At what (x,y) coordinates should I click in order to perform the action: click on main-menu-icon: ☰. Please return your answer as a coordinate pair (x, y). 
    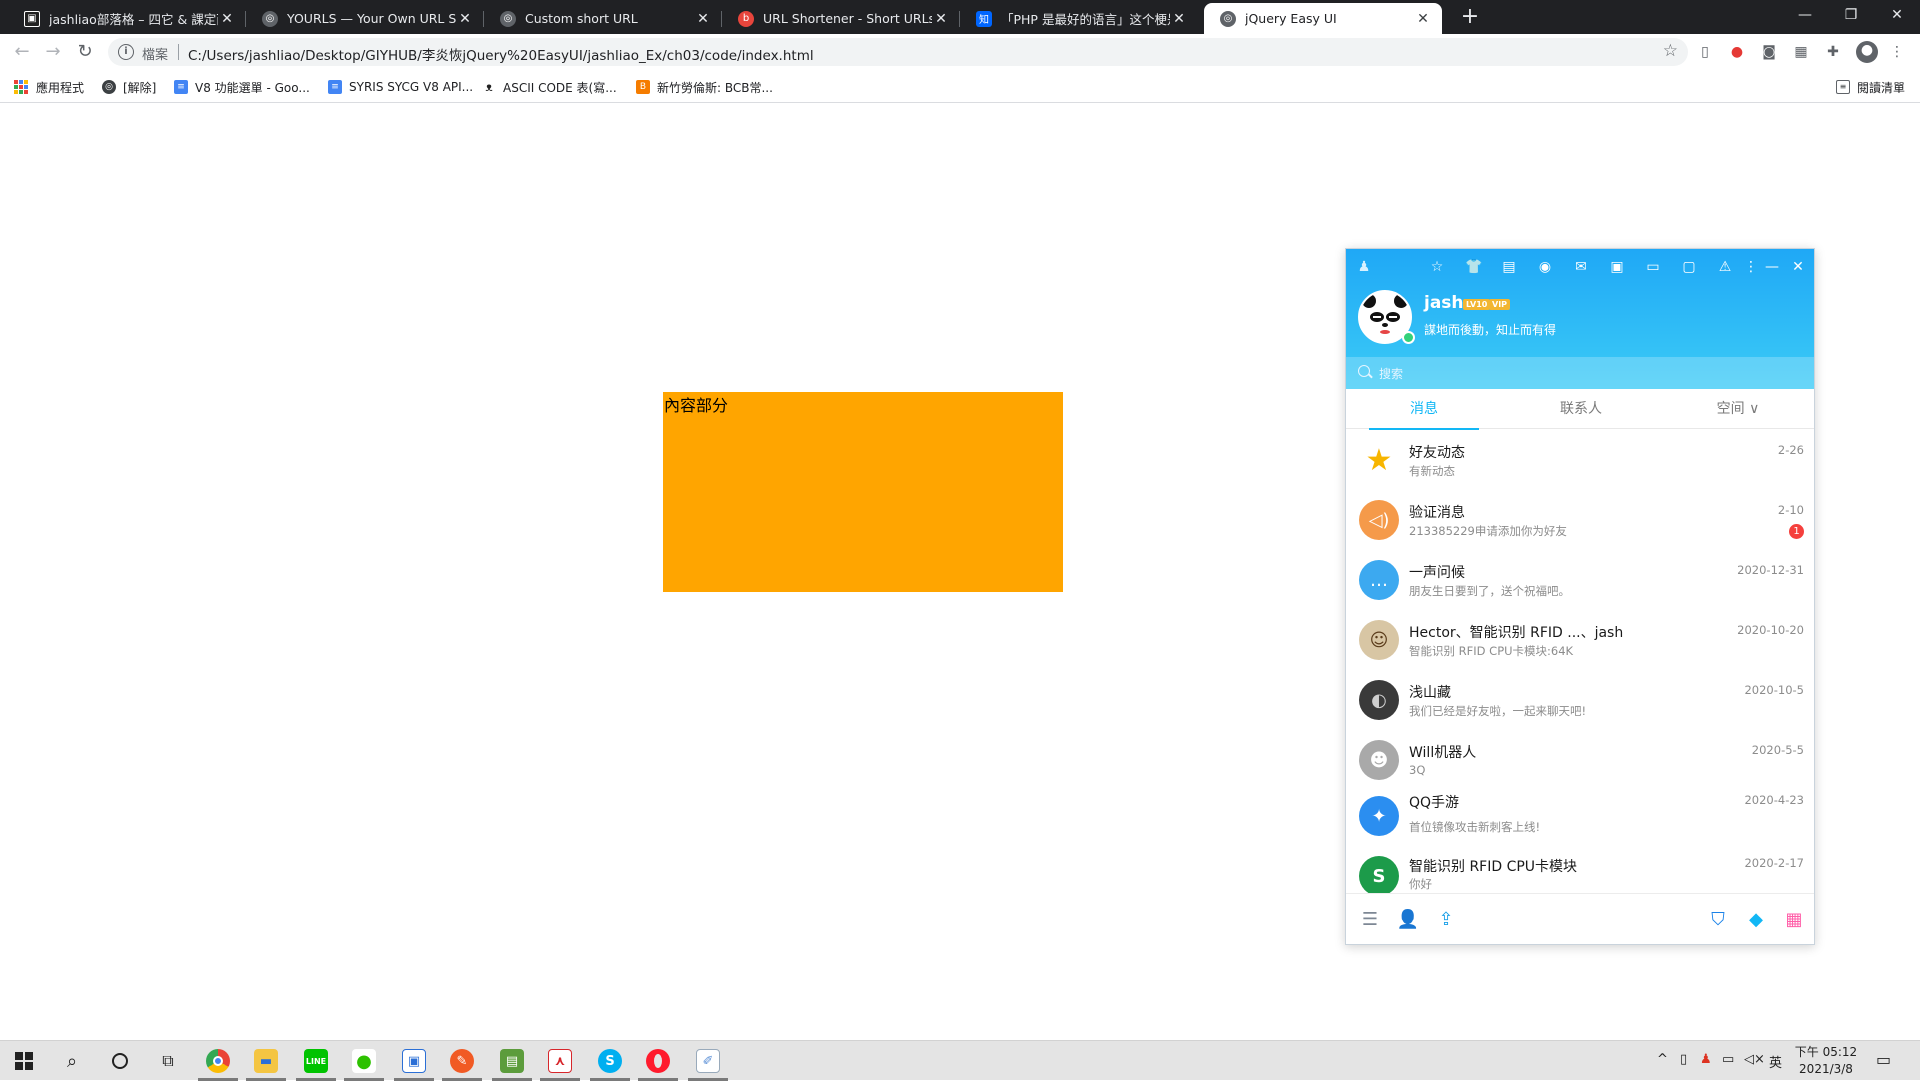
    Looking at the image, I should click on (1370, 920).